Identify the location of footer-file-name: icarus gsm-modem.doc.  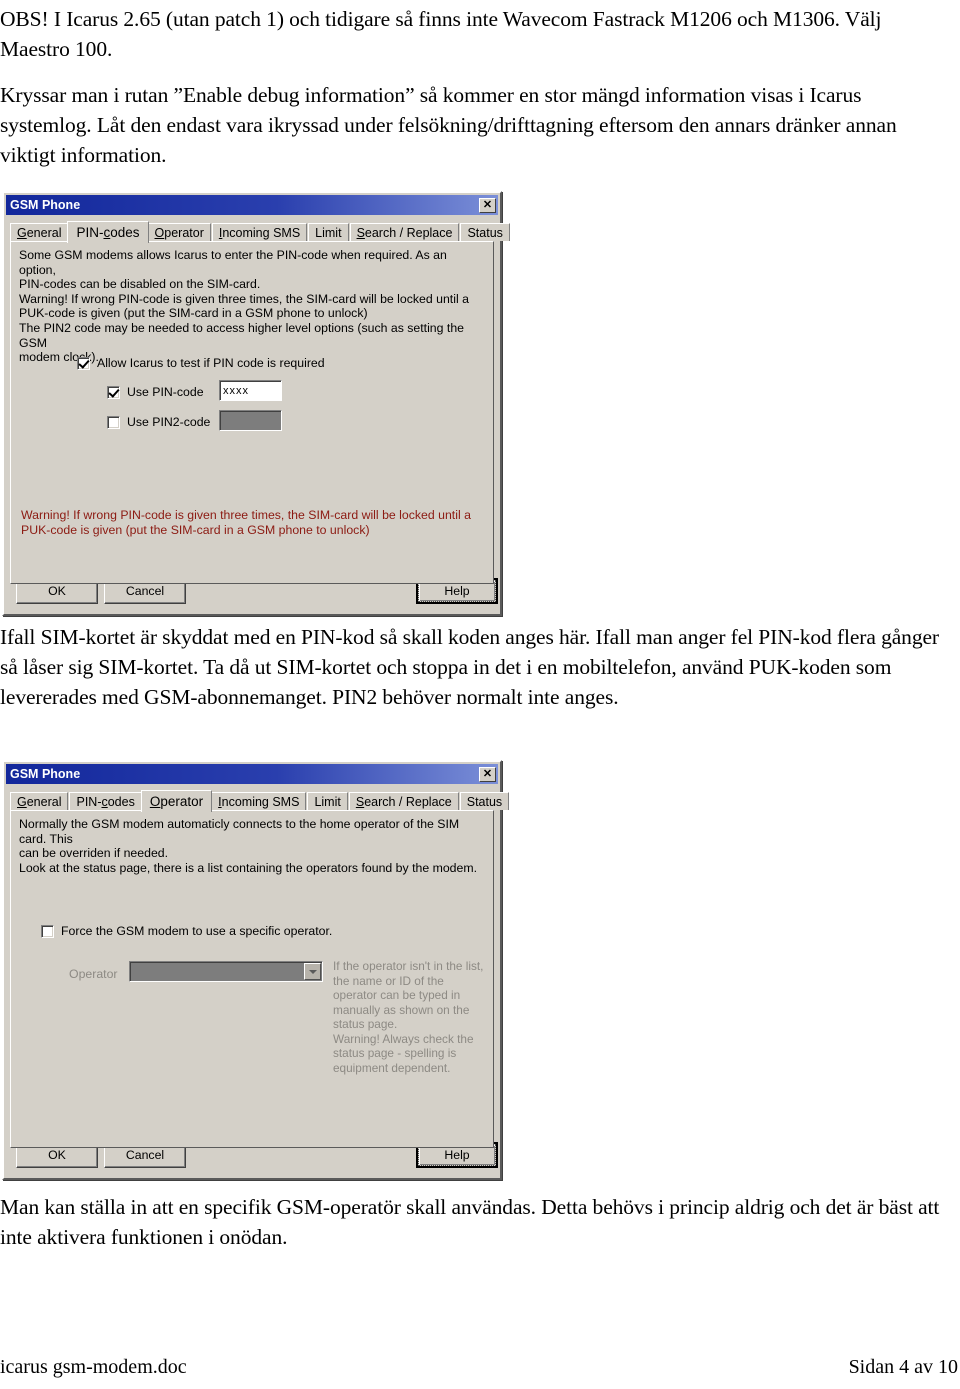
(93, 1367).